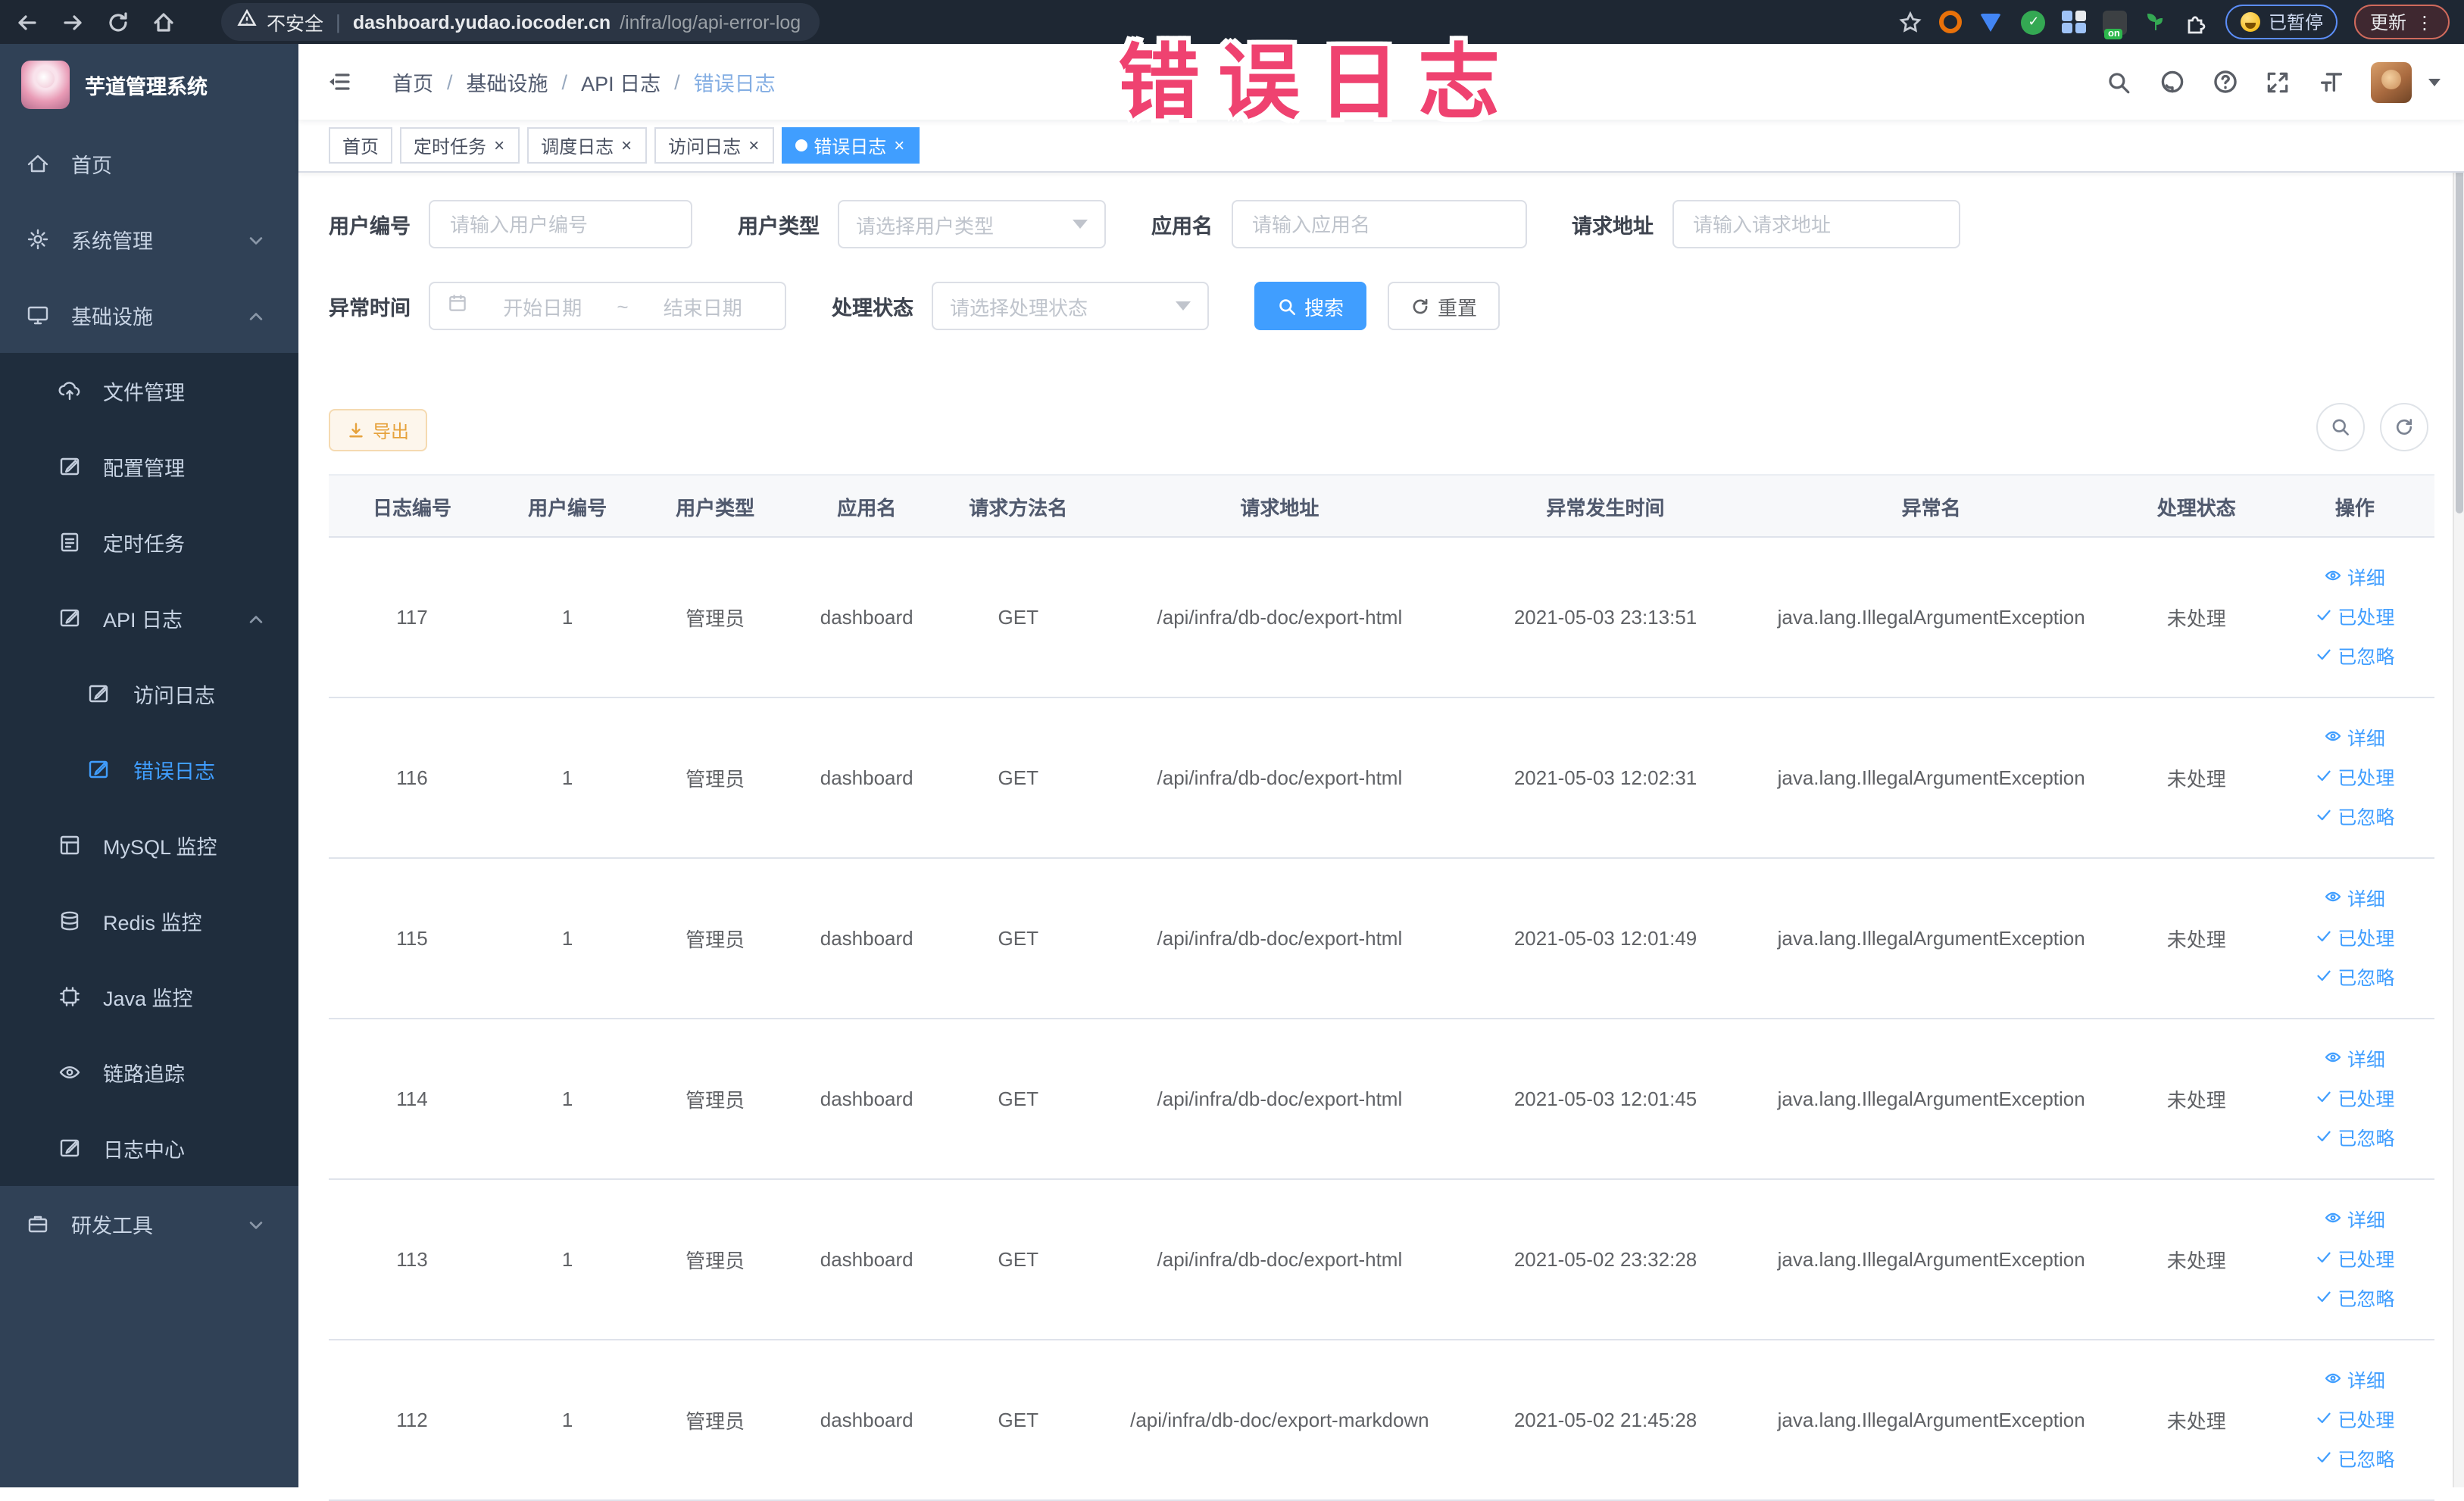 This screenshot has height=1501, width=2464. What do you see at coordinates (2224, 81) in the screenshot?
I see `help-icon` at bounding box center [2224, 81].